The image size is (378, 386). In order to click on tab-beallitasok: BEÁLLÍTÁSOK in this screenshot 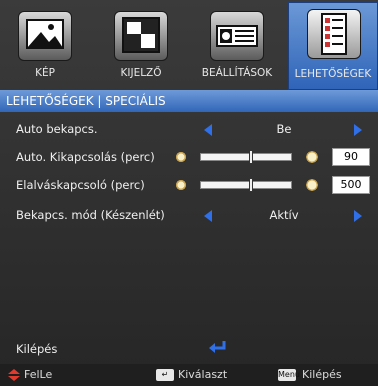, I will do `click(237, 46)`.